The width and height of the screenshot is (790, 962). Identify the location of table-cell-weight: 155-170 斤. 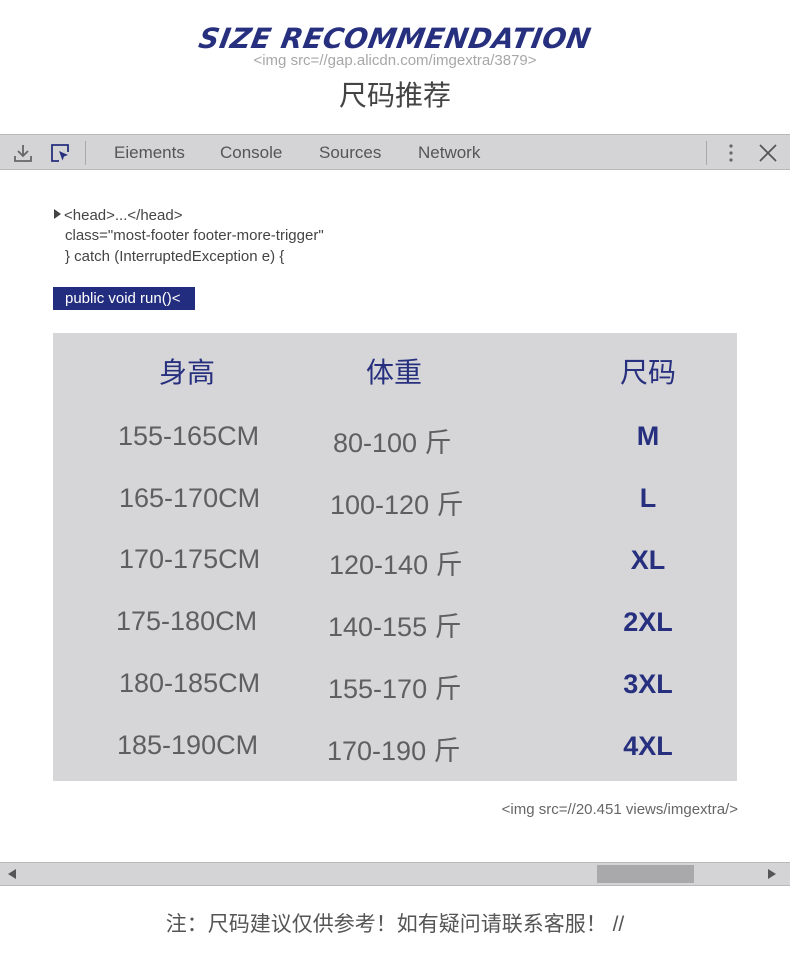
(395, 689).